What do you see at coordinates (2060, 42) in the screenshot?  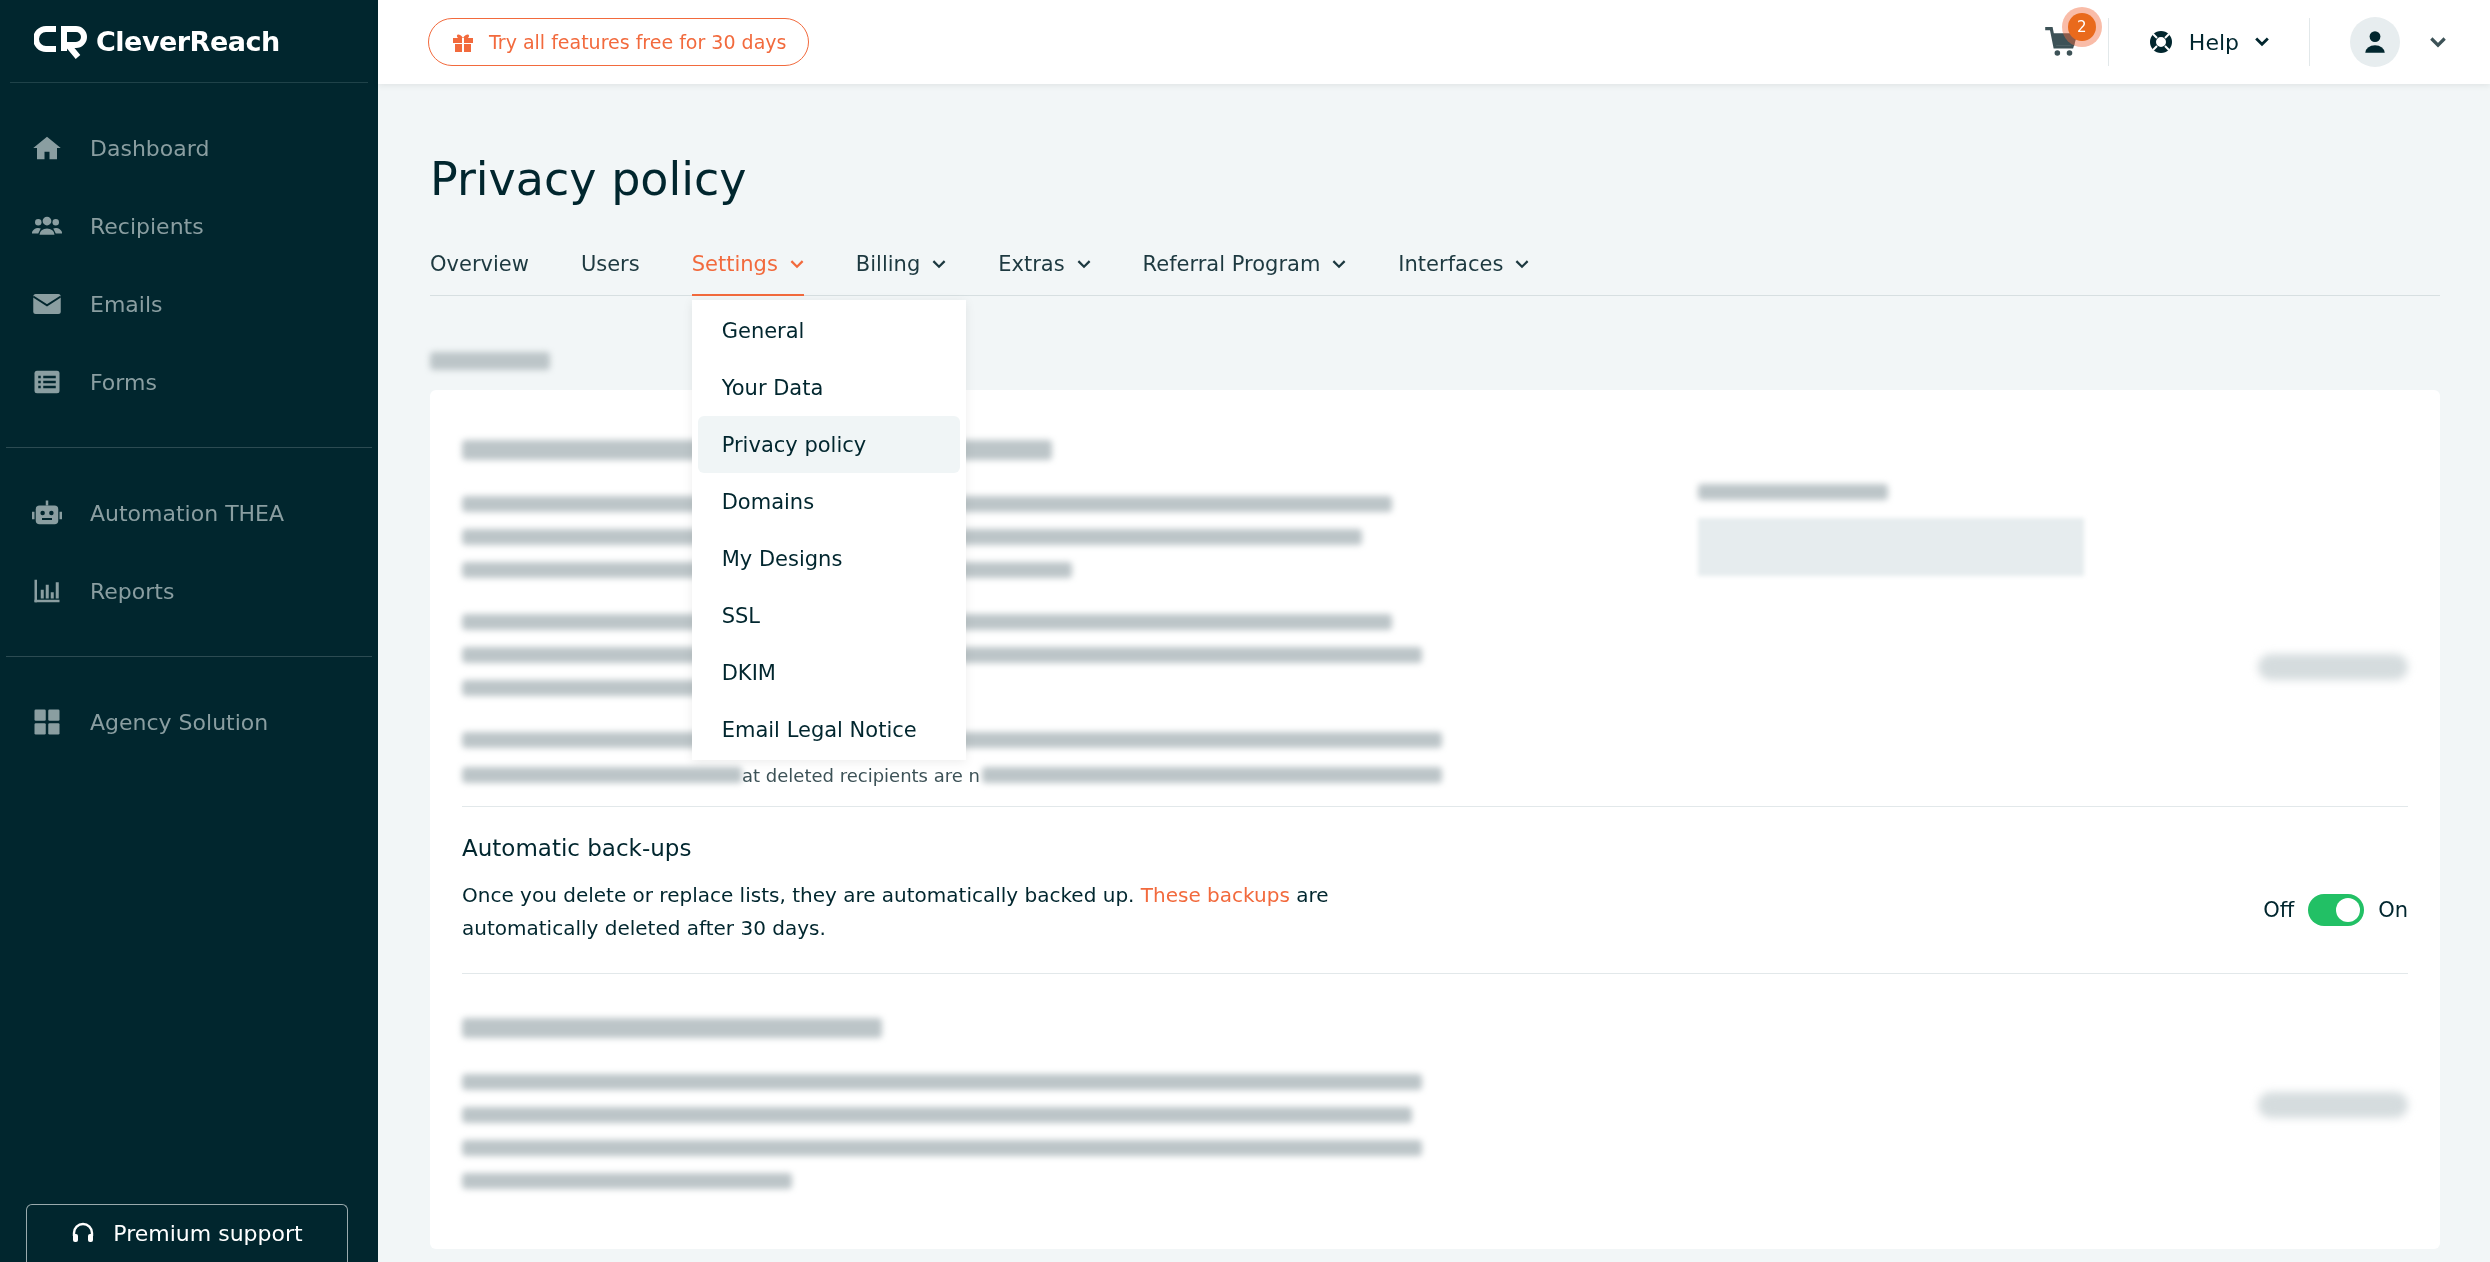 I see `cart-icon` at bounding box center [2060, 42].